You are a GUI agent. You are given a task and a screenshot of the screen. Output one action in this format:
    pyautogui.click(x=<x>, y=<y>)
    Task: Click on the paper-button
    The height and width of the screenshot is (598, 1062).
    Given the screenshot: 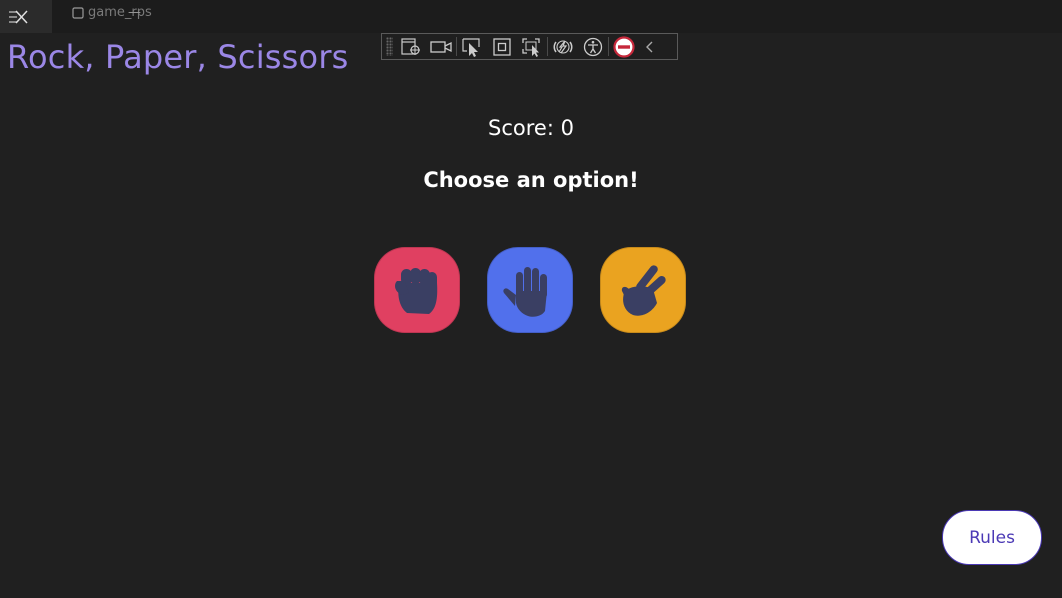 What is the action you would take?
    pyautogui.click(x=530, y=290)
    